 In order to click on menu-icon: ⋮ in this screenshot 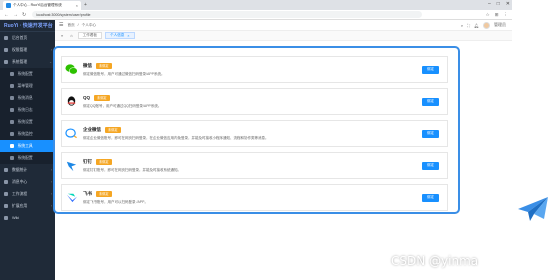, I will do `click(506, 15)`.